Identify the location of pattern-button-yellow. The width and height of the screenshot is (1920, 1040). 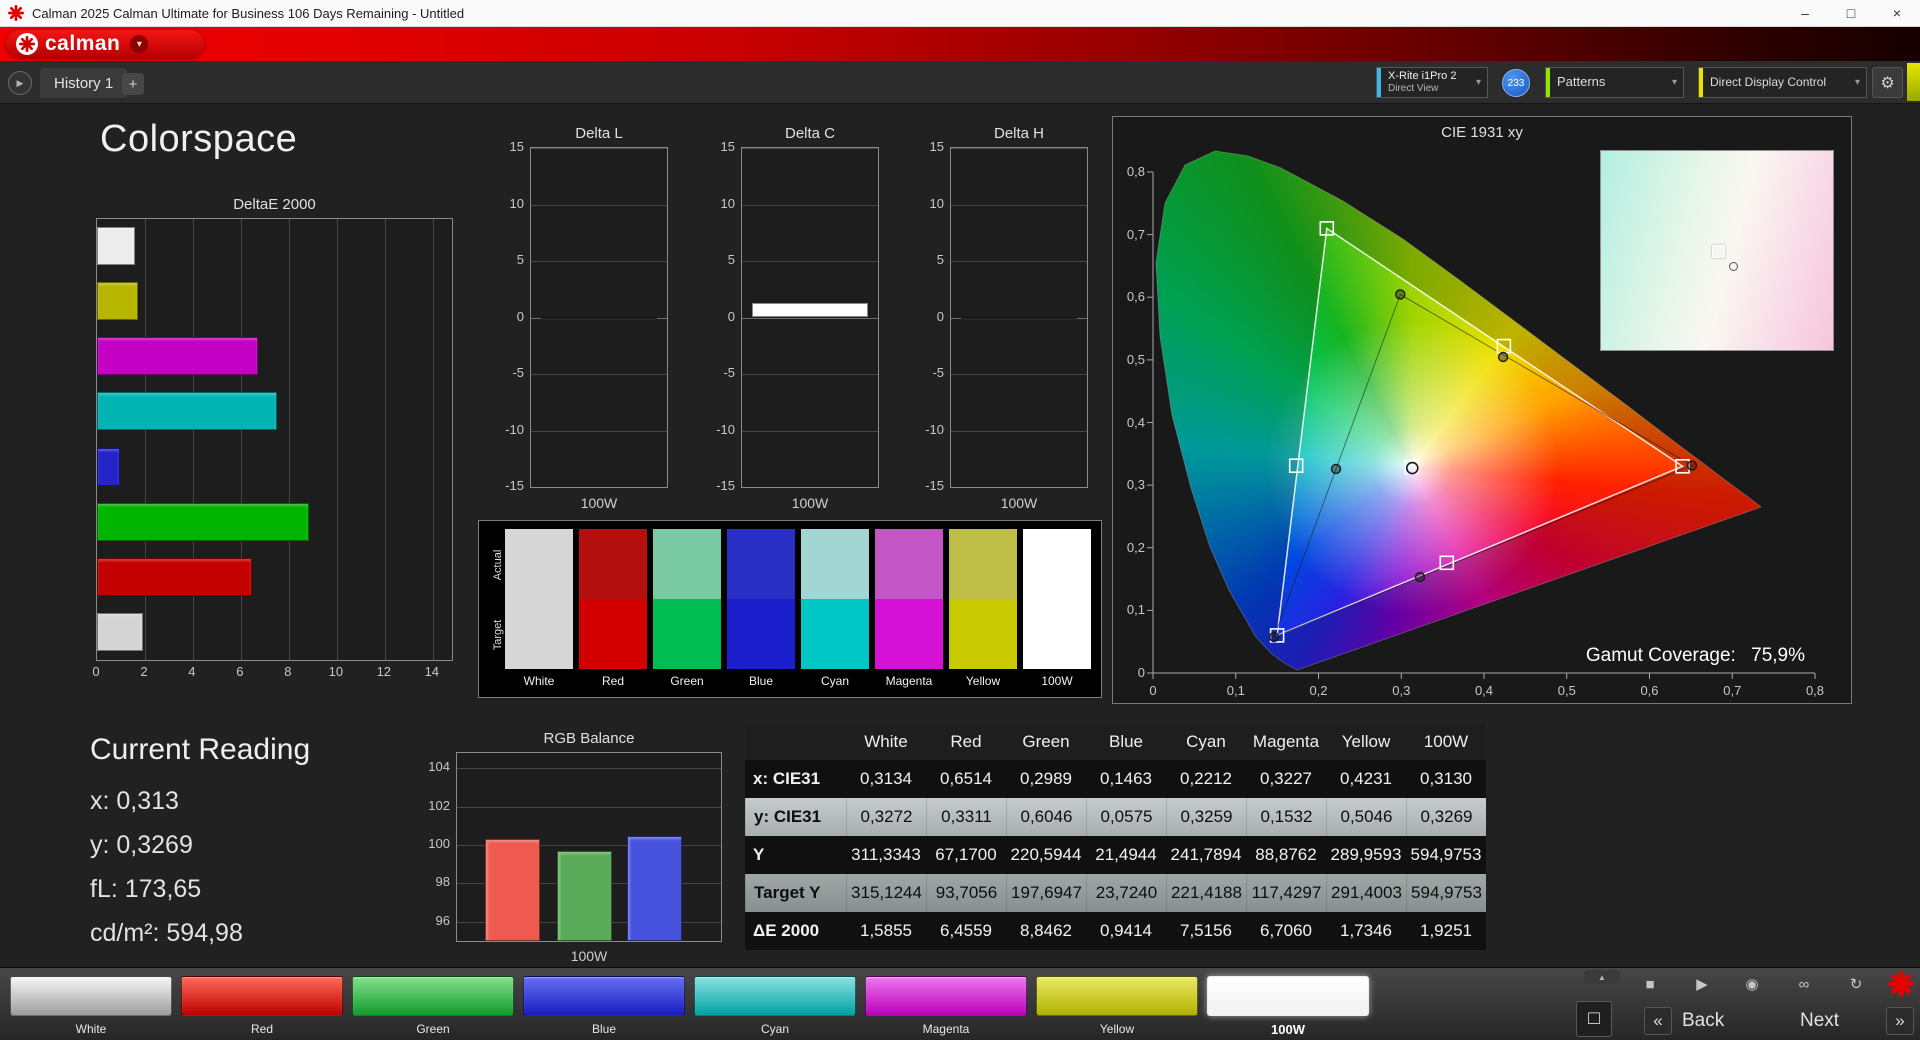
(1117, 996).